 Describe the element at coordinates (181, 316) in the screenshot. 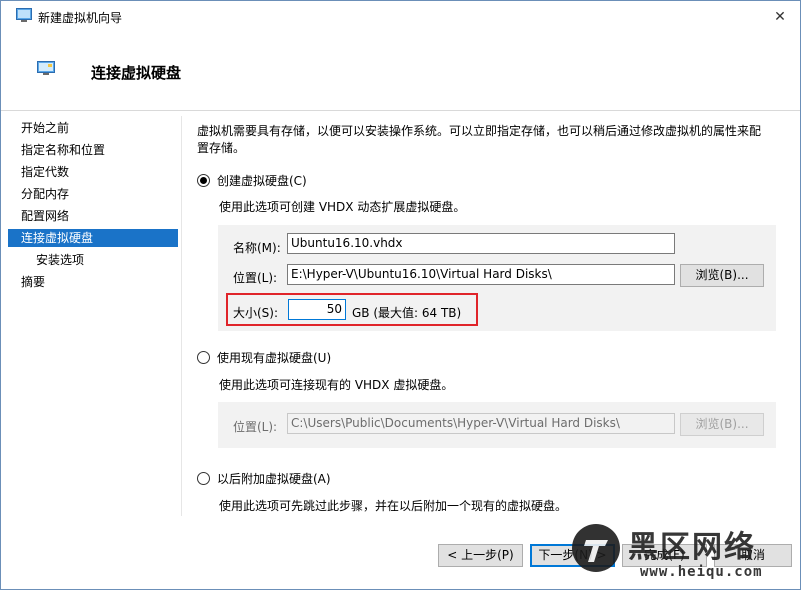

I see `nav-divider` at that location.